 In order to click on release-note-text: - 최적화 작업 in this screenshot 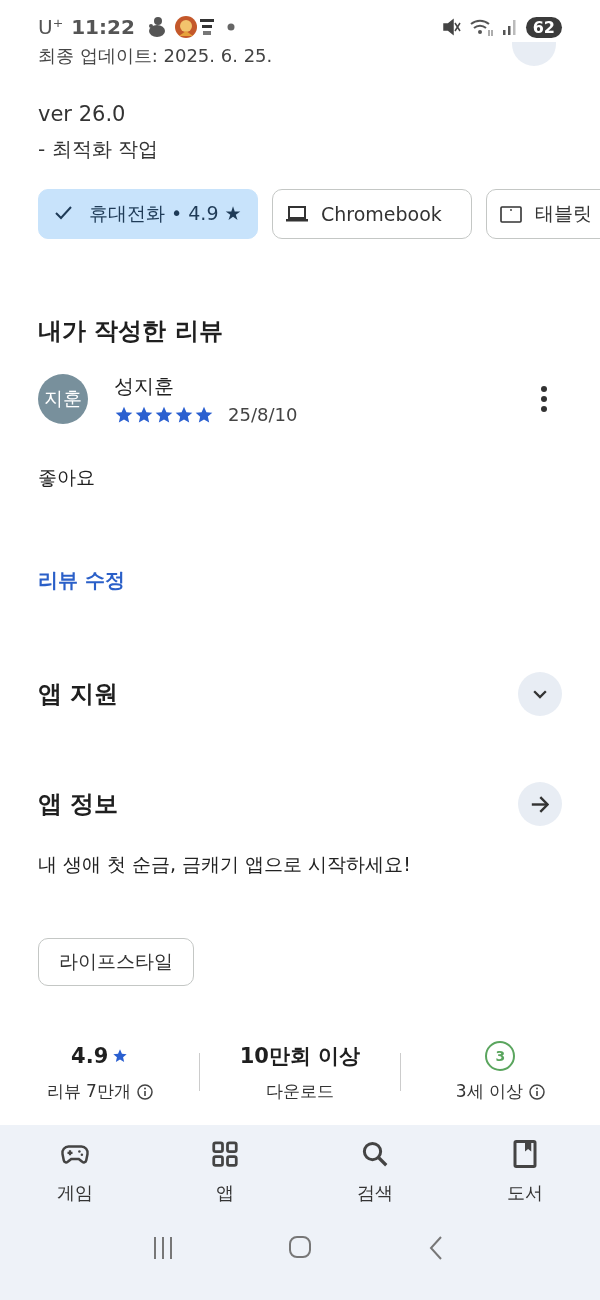, I will do `click(98, 149)`.